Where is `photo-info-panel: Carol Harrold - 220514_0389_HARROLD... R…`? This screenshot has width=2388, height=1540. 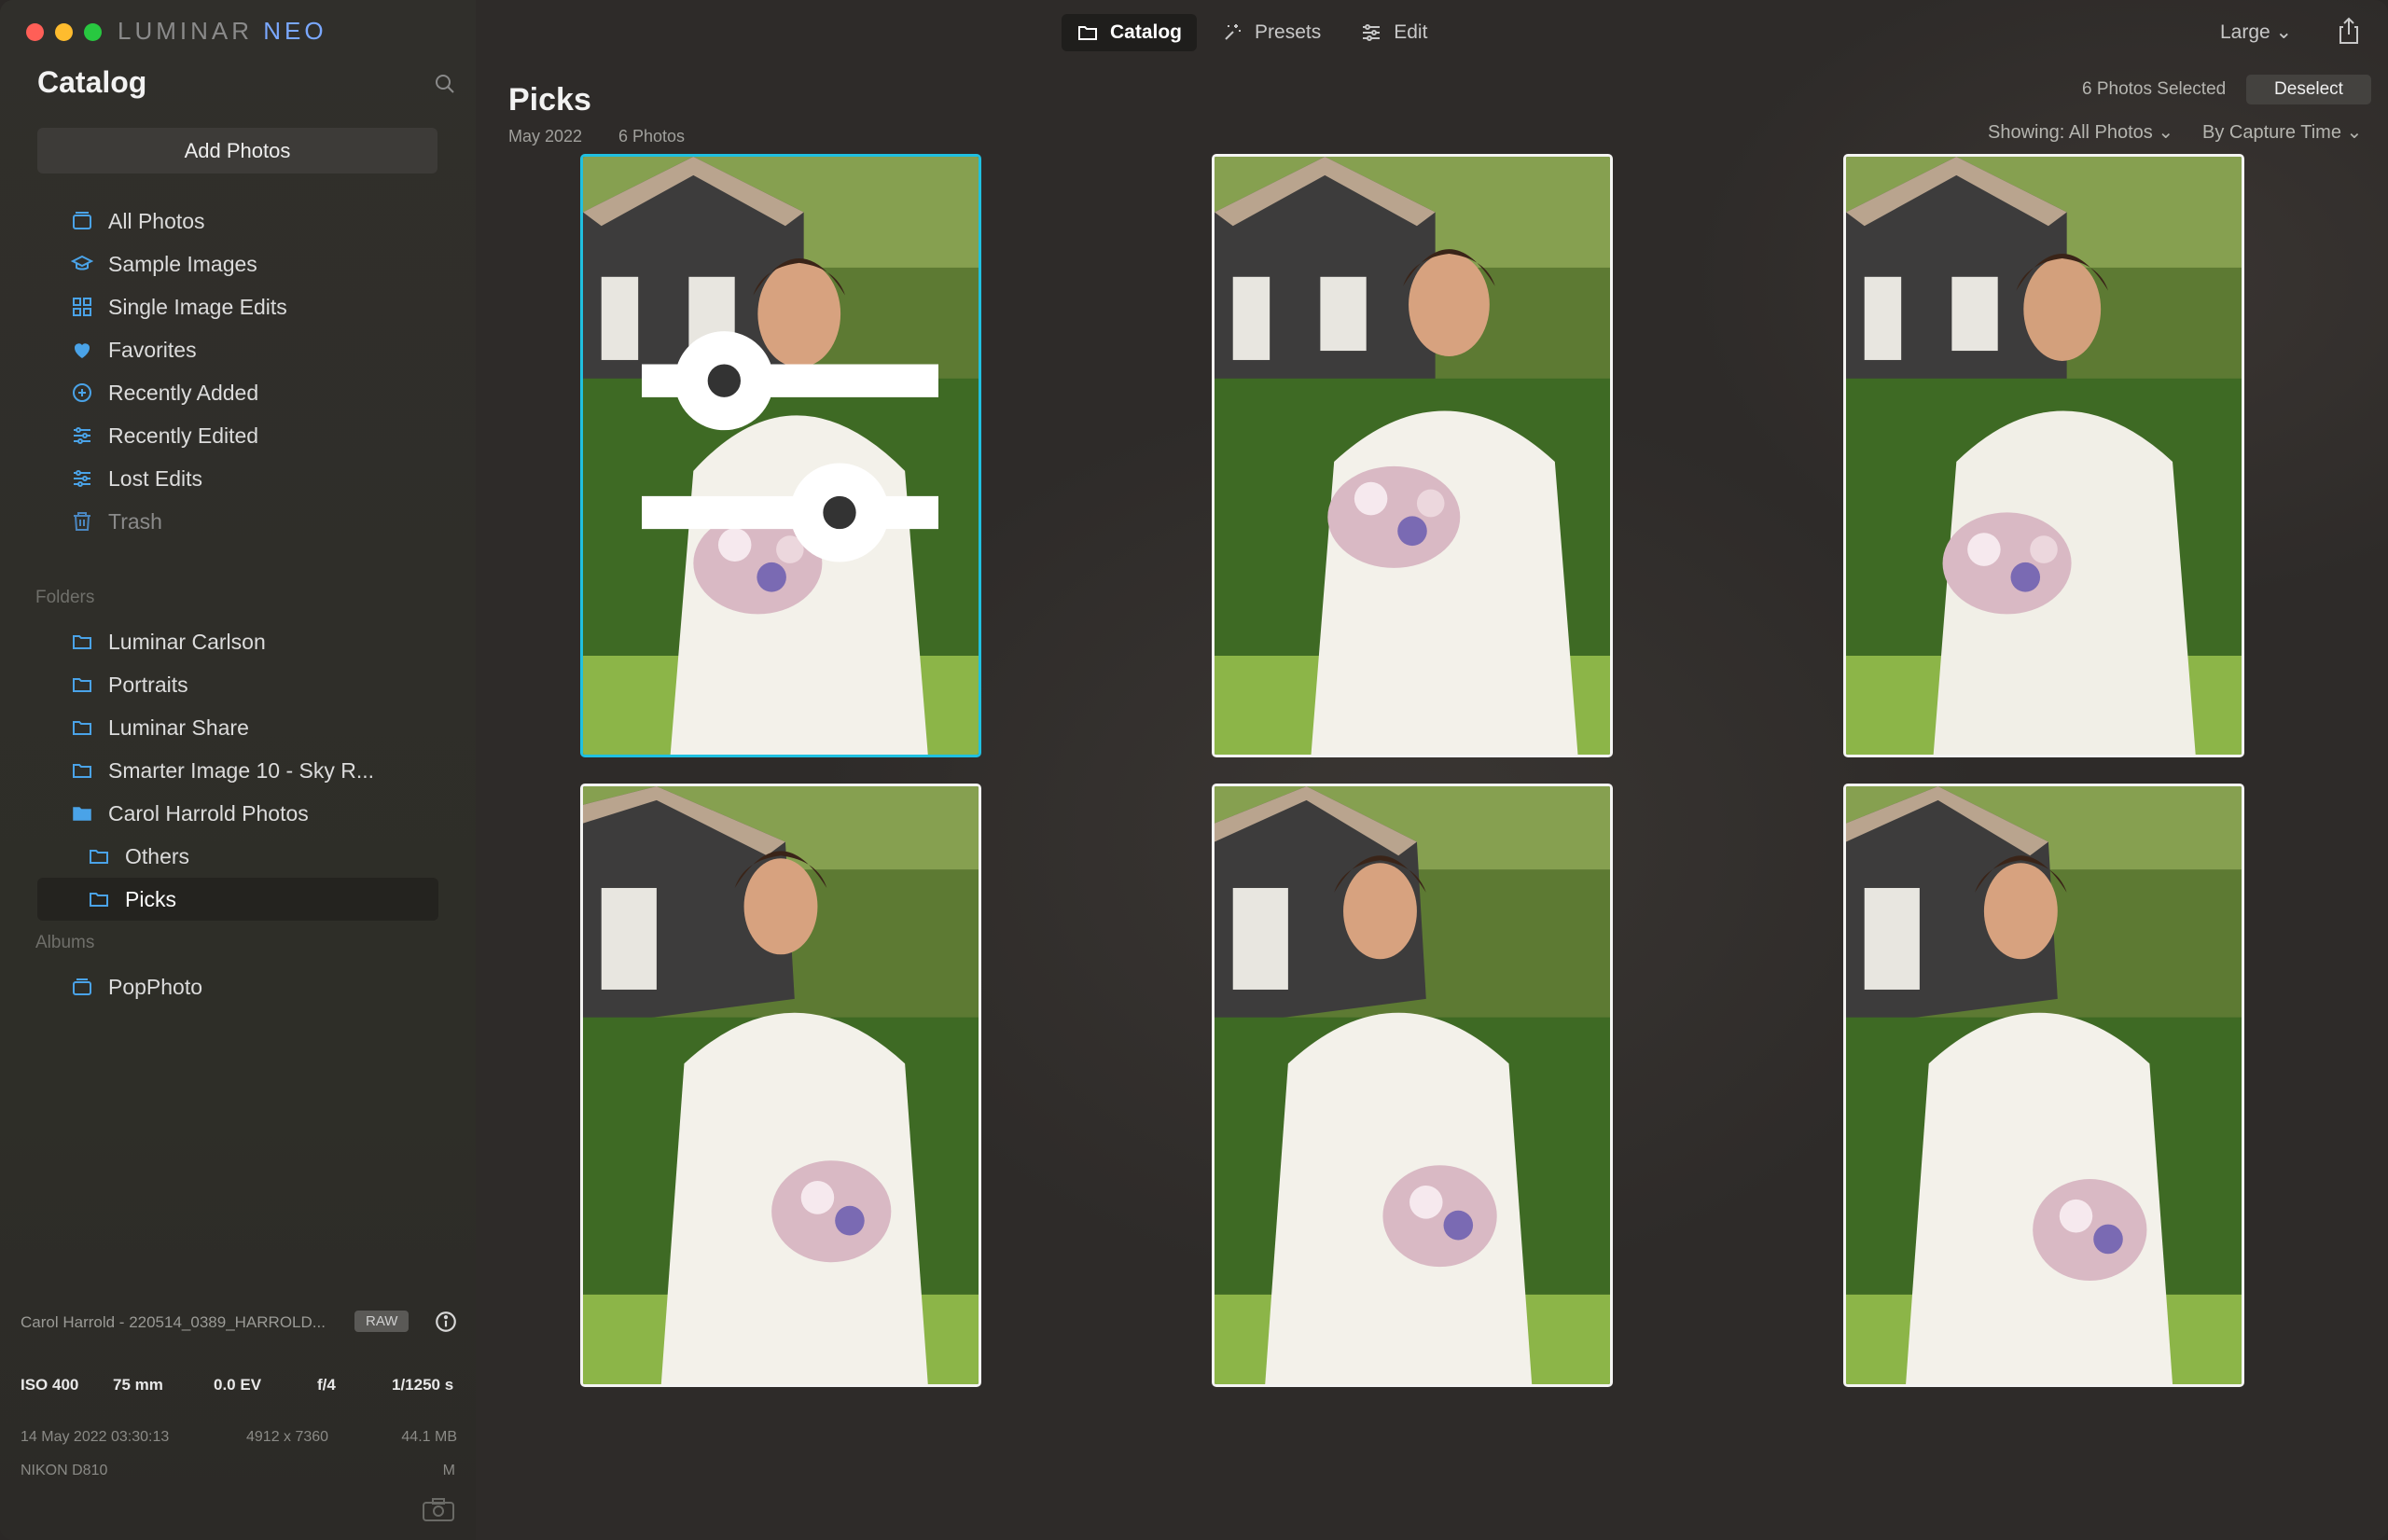
photo-info-panel: Carol Harrold - 220514_0389_HARROLD... R… is located at coordinates (238, 1418).